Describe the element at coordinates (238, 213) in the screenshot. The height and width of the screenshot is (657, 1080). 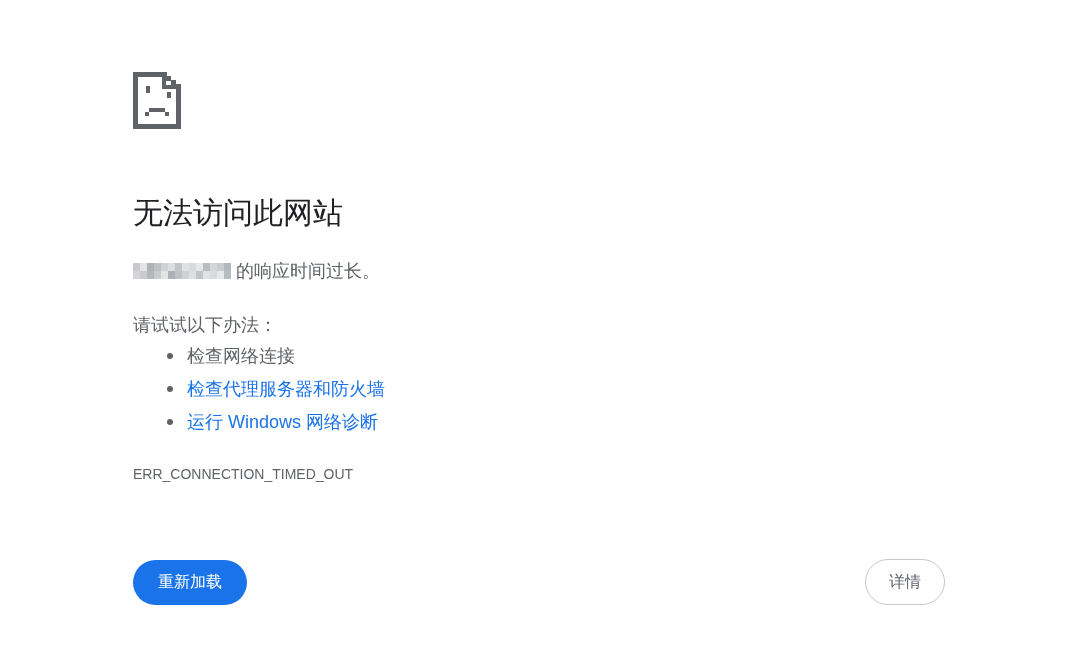
I see `error-heading: 无法访问此网站` at that location.